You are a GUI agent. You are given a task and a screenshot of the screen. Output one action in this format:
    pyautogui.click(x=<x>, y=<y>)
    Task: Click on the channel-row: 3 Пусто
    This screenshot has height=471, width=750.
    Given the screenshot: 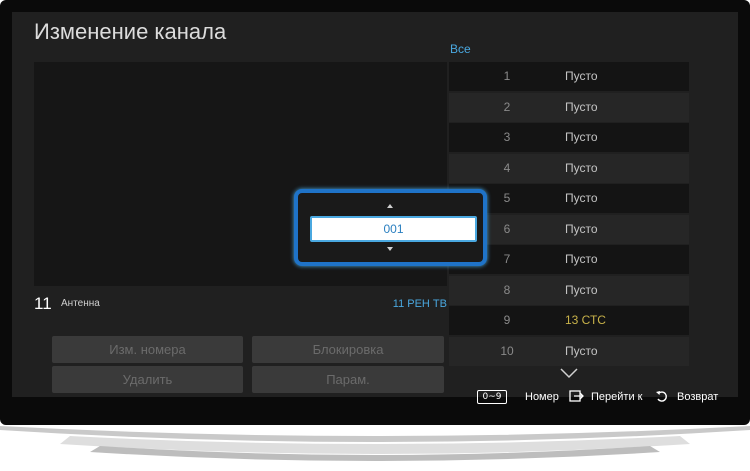 What is the action you would take?
    pyautogui.click(x=569, y=137)
    